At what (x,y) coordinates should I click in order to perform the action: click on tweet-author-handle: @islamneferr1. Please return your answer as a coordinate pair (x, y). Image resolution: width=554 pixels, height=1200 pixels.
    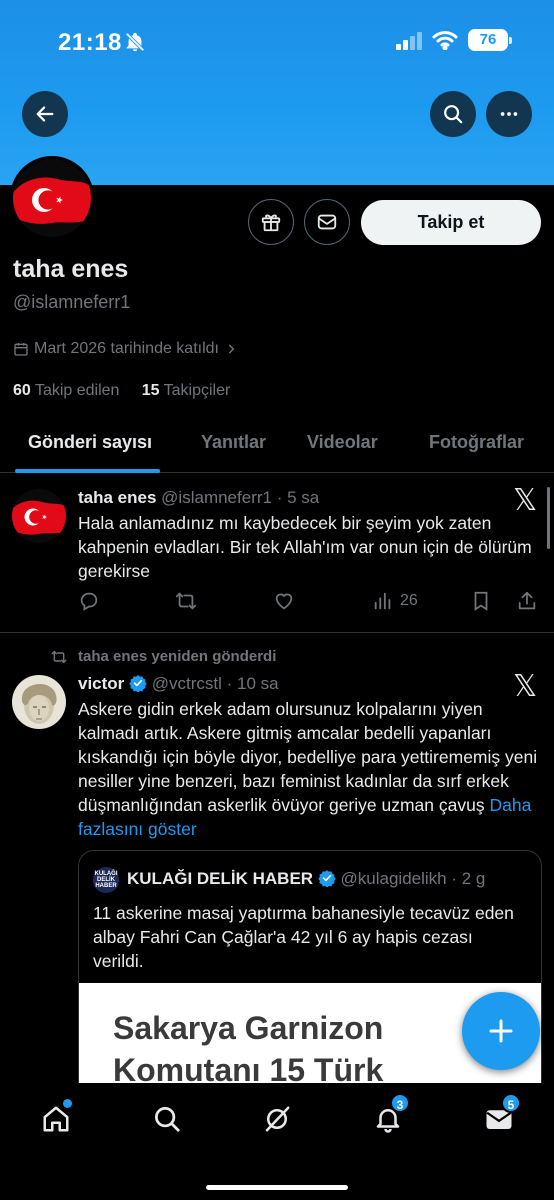
    Looking at the image, I should click on (216, 497).